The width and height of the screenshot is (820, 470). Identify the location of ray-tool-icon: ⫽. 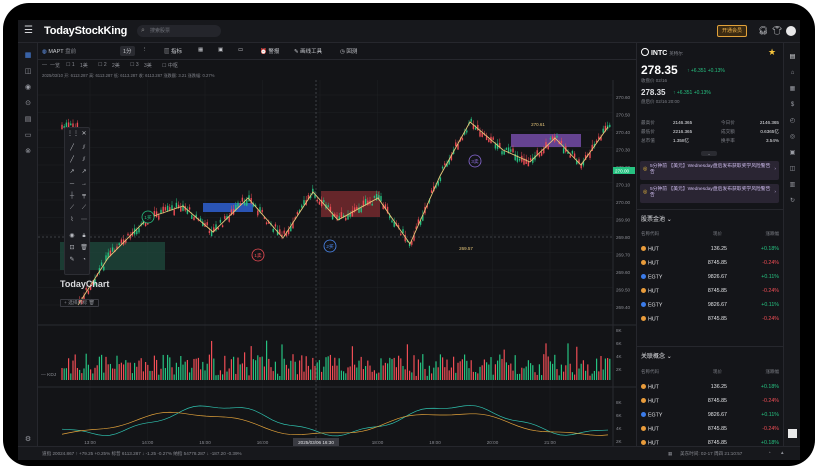
(84, 148).